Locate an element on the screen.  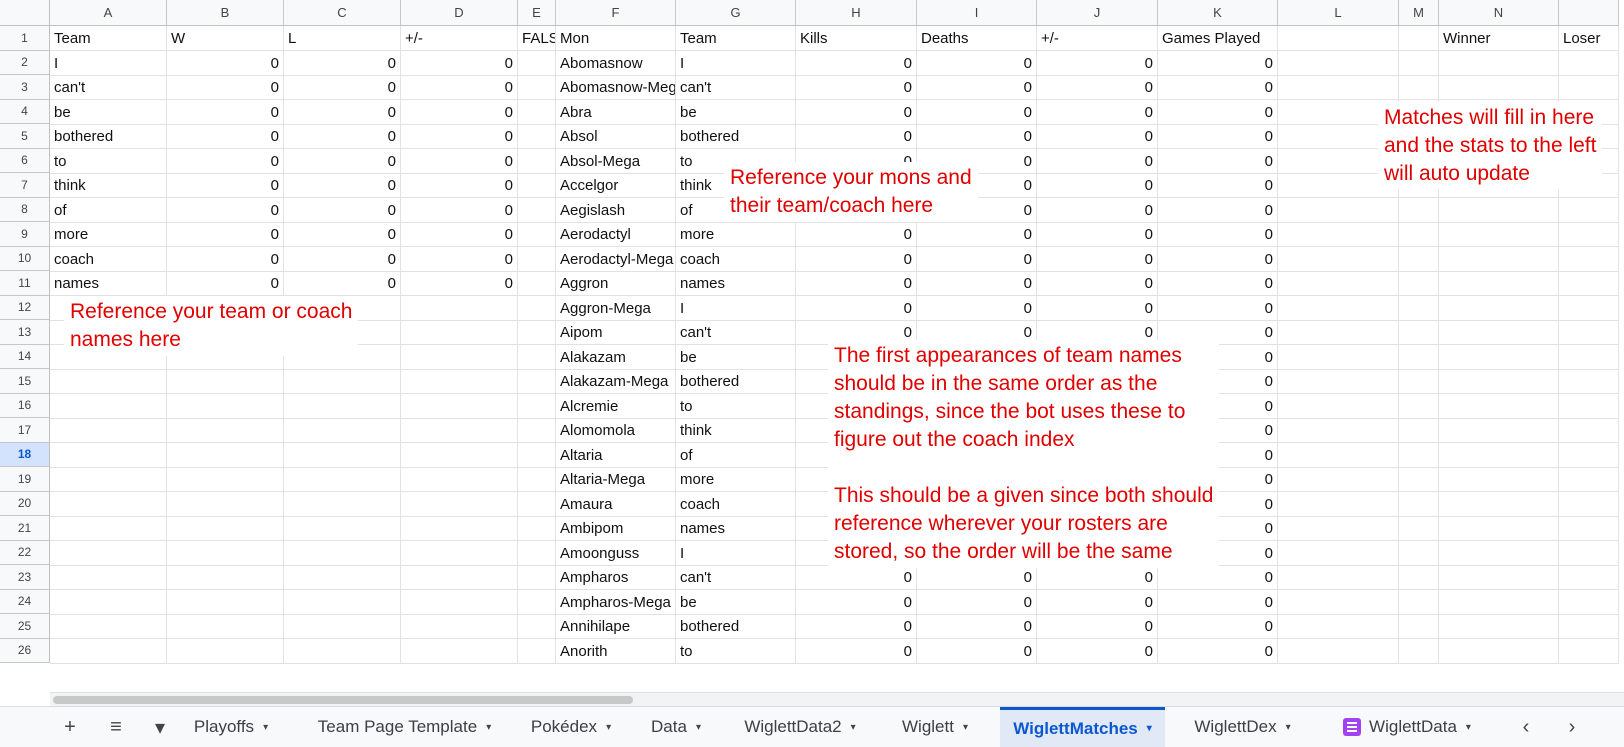
sheet-list-dropdown-icon: ▾ is located at coordinates (160, 727).